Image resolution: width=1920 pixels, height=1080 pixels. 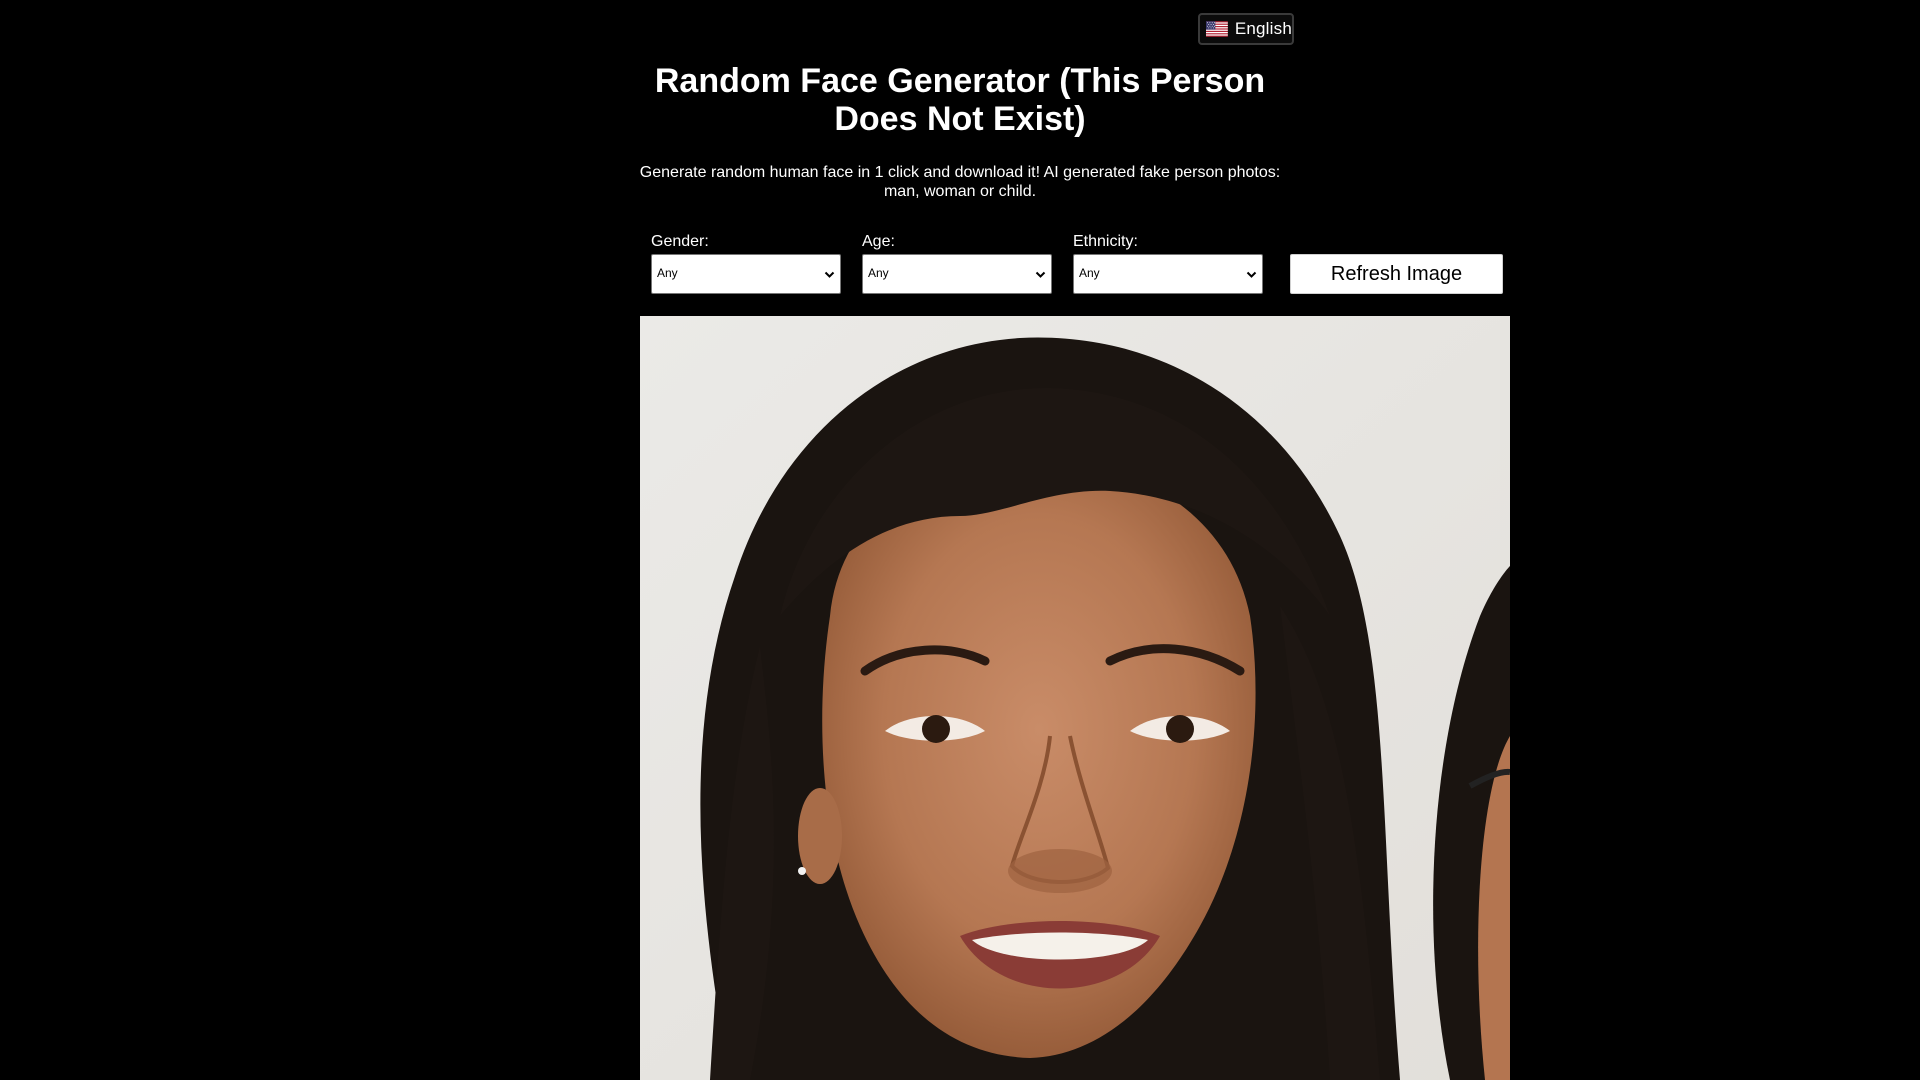 I want to click on age-select: Any, so click(x=957, y=274).